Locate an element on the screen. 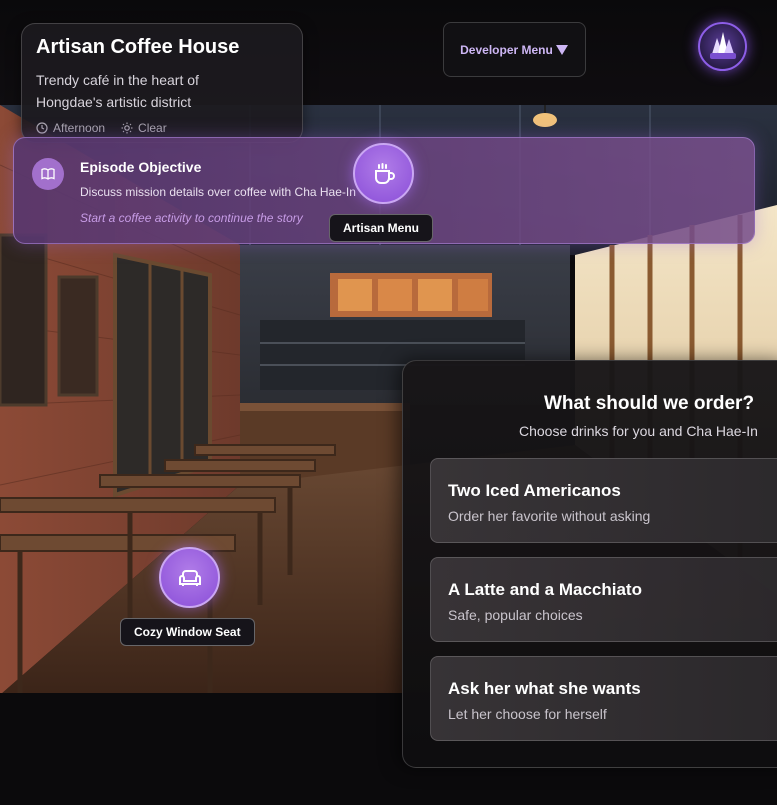  avatar-crystal-icon is located at coordinates (723, 45).